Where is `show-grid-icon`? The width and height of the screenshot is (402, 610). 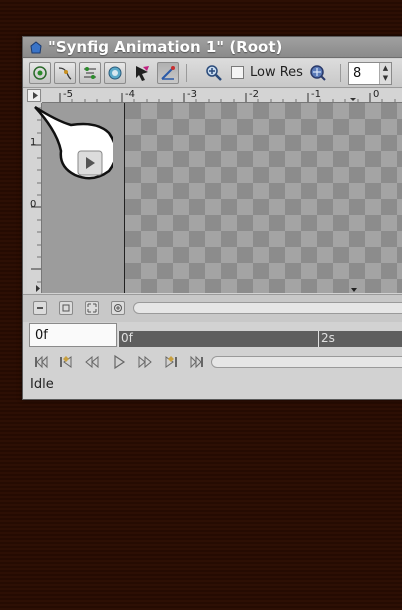 show-grid-icon is located at coordinates (40, 73).